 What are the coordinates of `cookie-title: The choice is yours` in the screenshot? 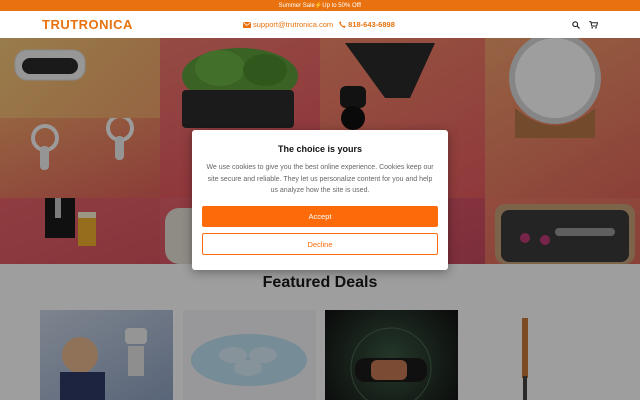 It's located at (320, 149).